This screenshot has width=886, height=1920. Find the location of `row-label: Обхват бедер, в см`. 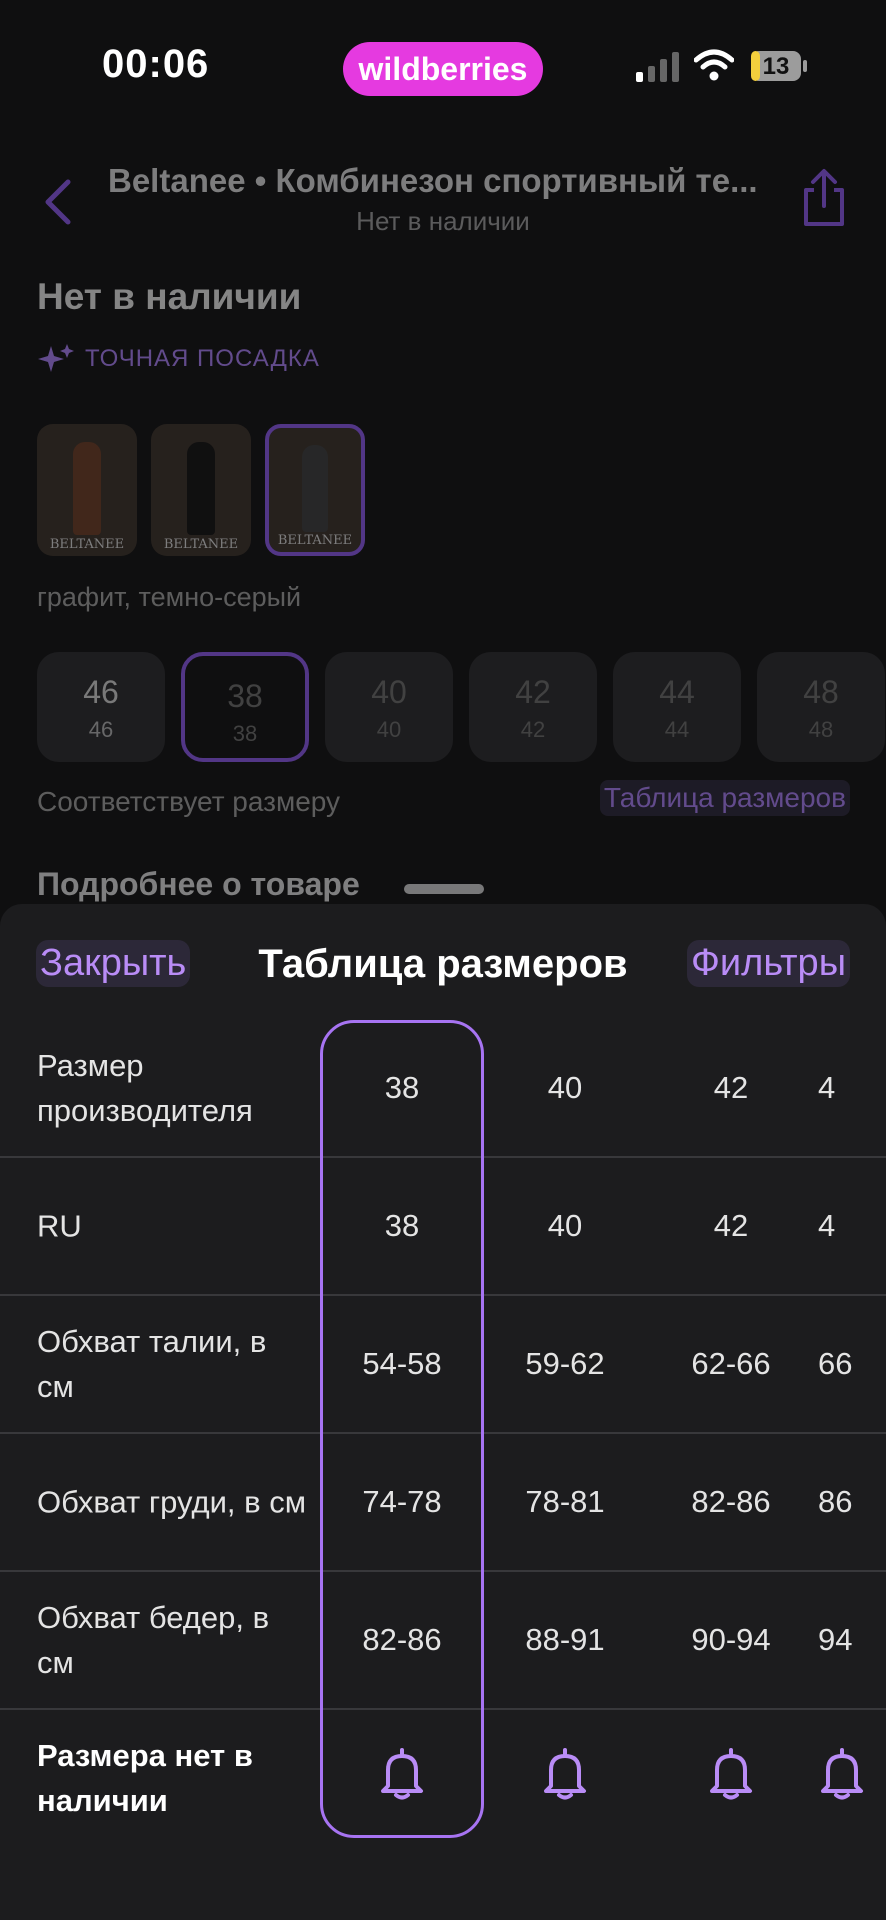

row-label: Обхват бедер, в см is located at coordinates (153, 1640).